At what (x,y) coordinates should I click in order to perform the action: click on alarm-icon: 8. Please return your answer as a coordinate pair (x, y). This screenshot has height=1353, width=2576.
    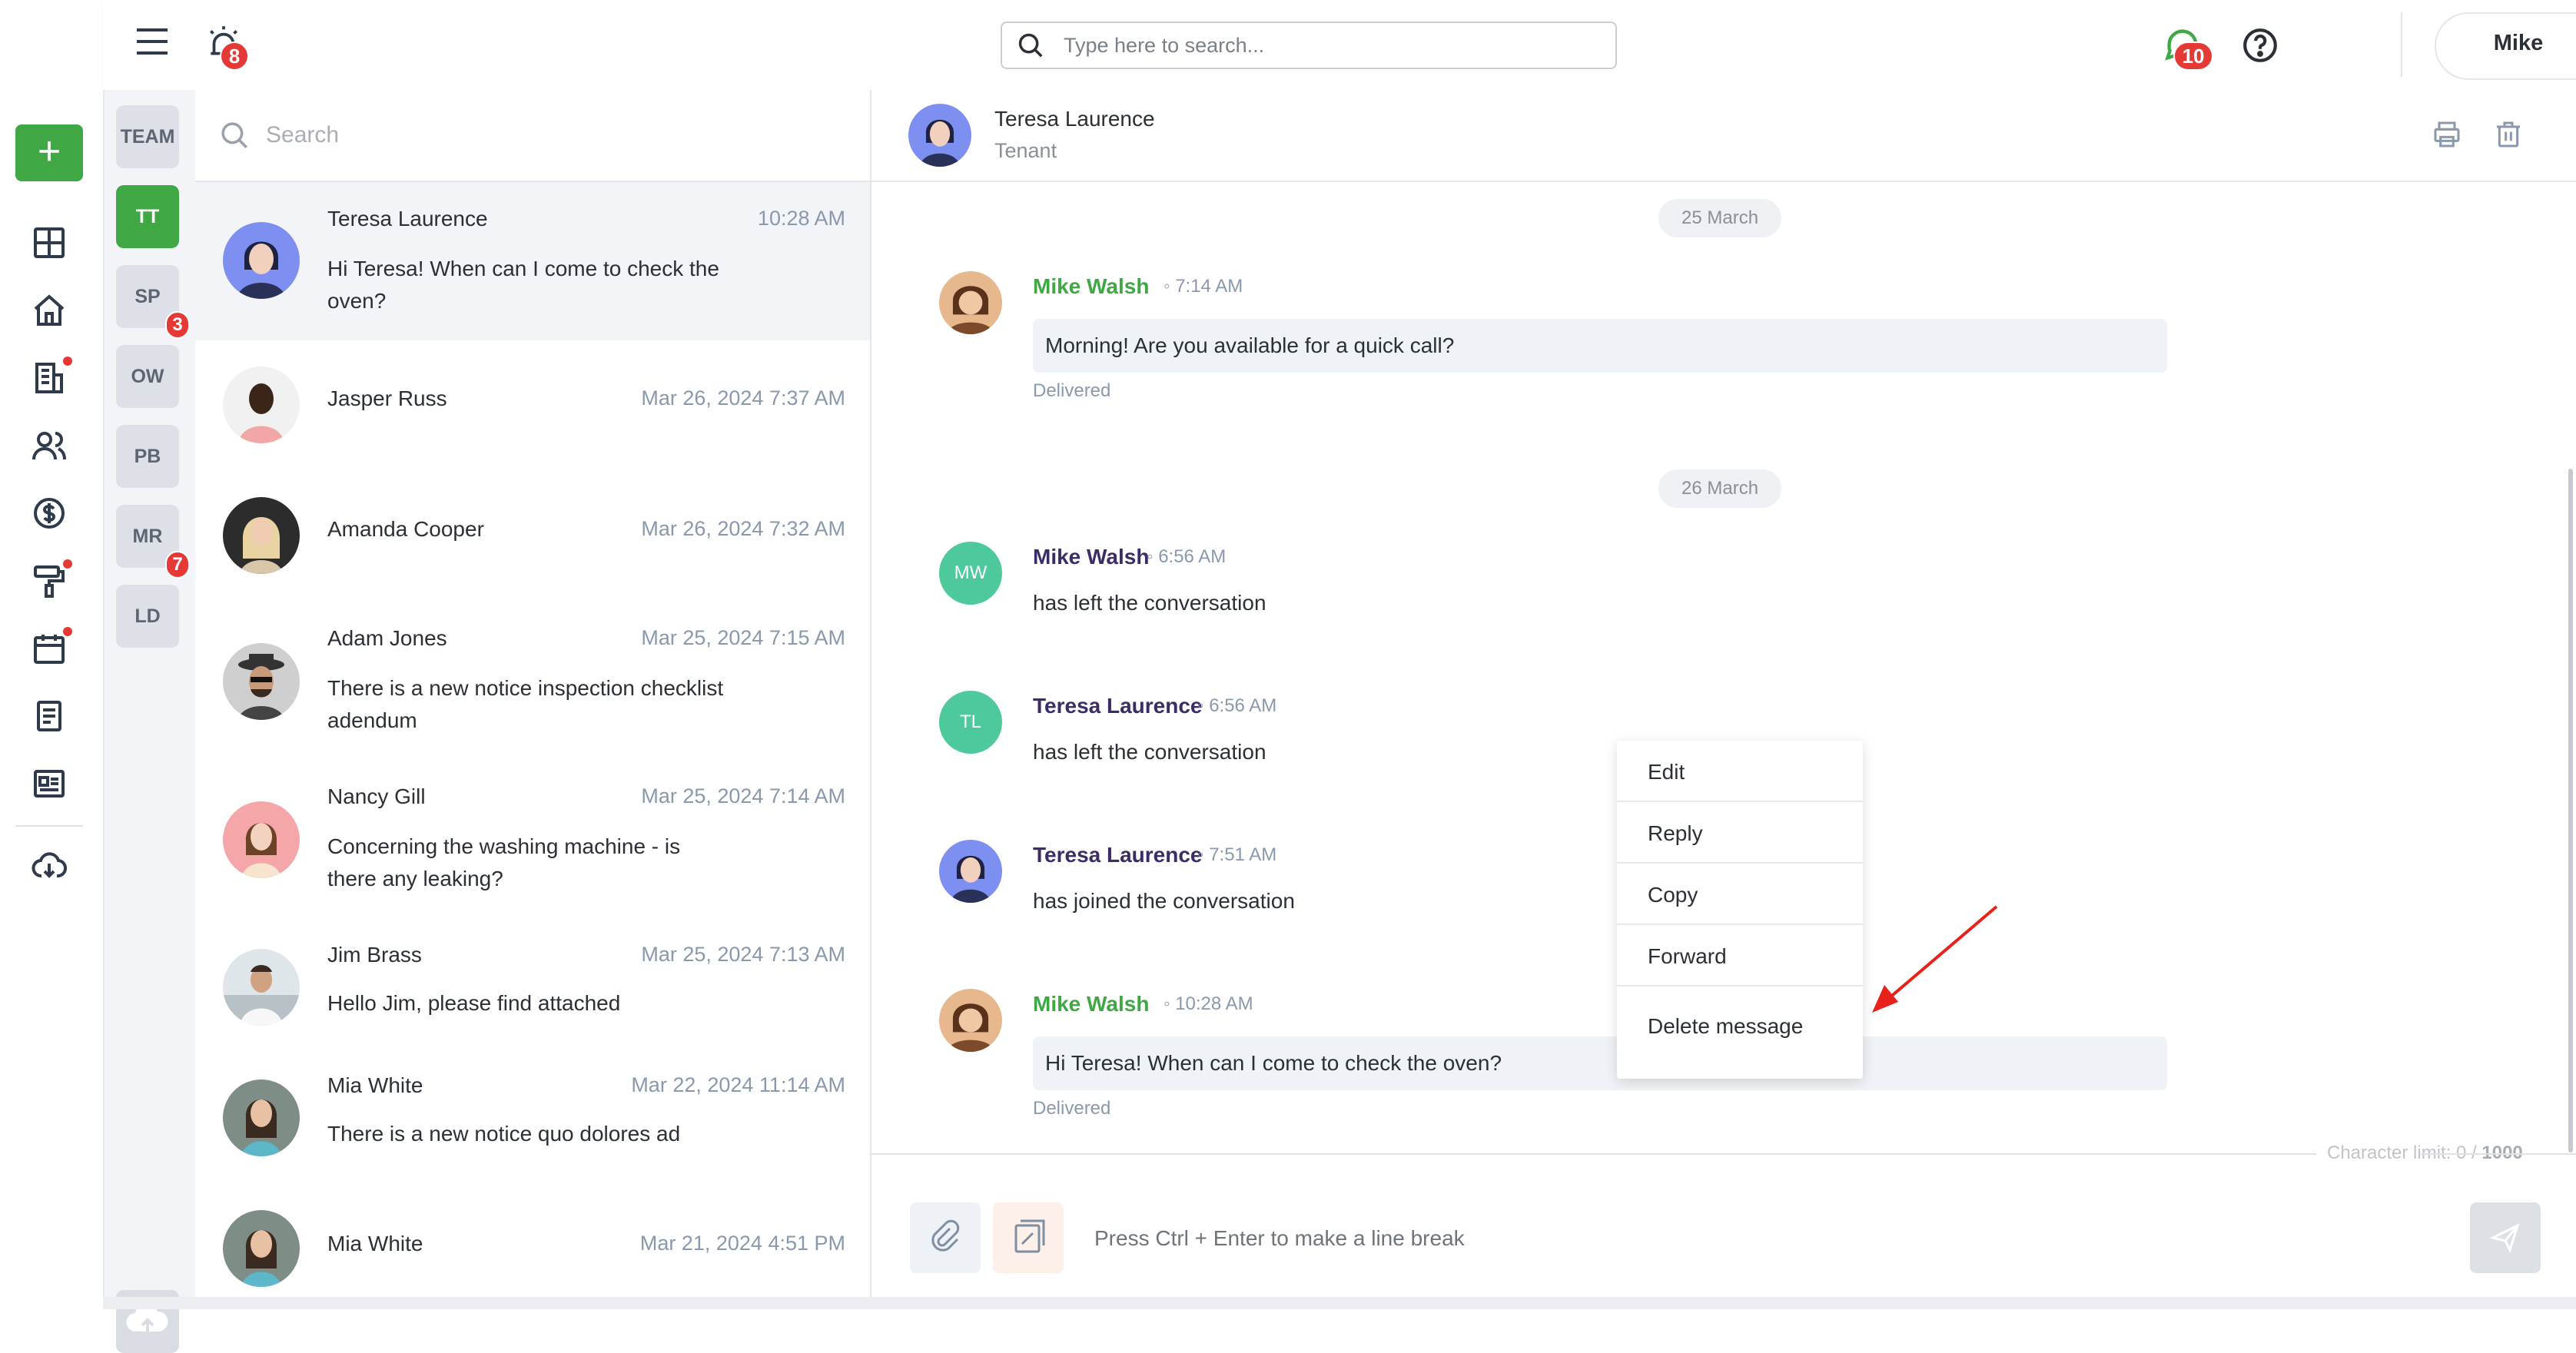
    Looking at the image, I should click on (226, 47).